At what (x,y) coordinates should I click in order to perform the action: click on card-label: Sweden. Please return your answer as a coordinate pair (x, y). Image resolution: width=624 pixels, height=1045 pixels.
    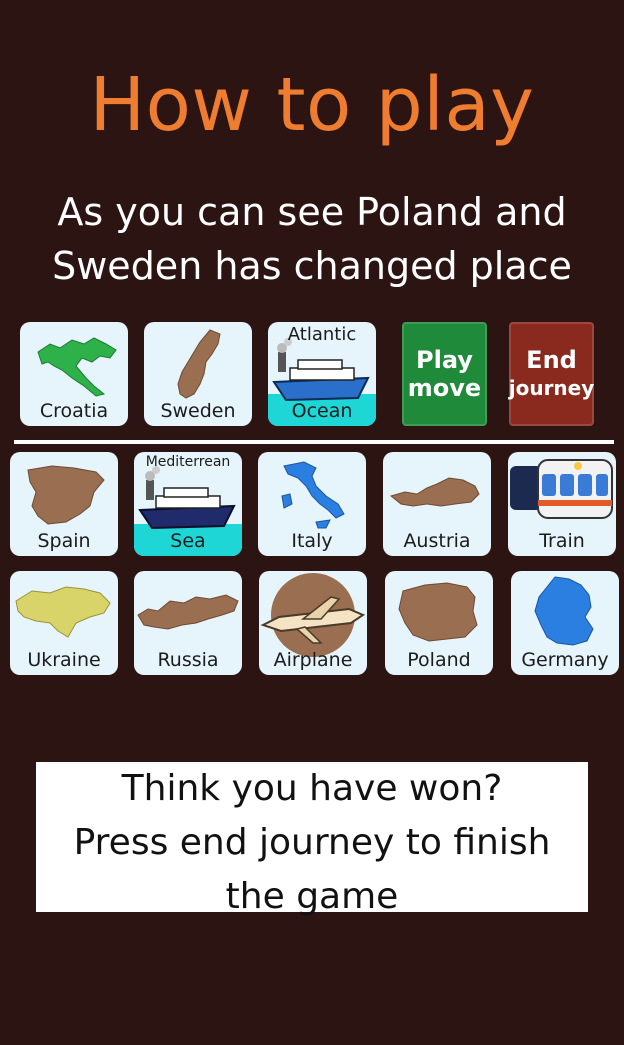
    Looking at the image, I should click on (198, 411).